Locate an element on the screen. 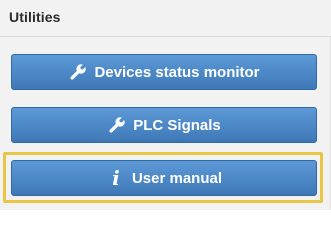 The width and height of the screenshot is (331, 240). plc-signals-button: PLC Signals is located at coordinates (164, 125).